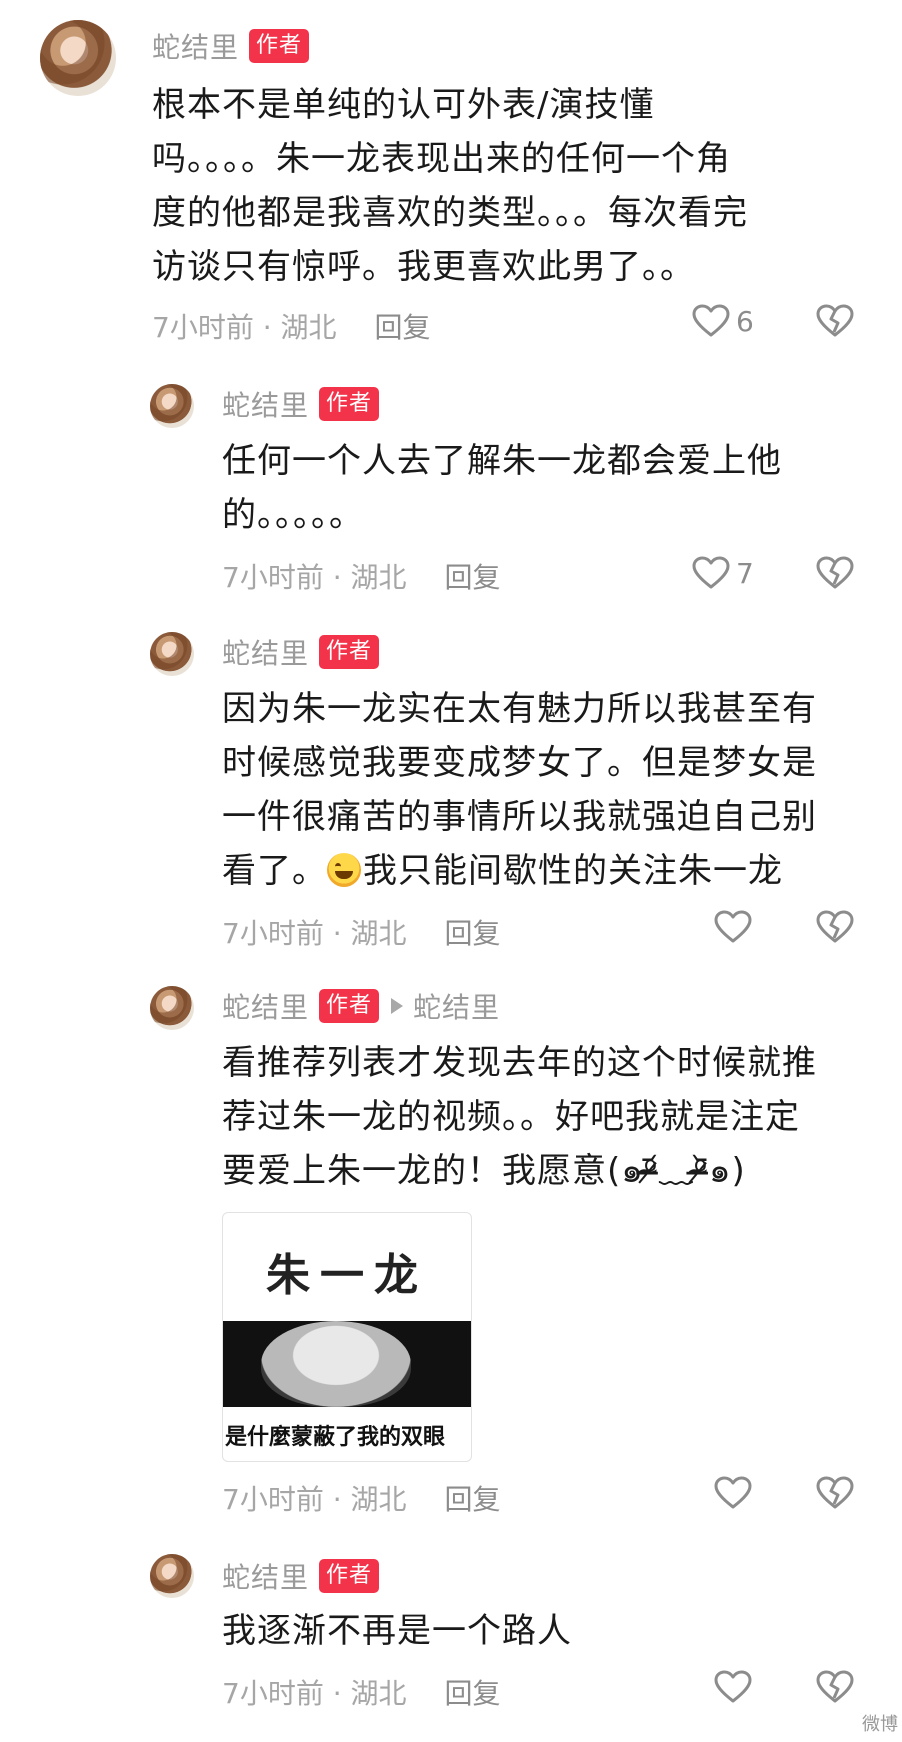 The width and height of the screenshot is (902, 1742). Describe the element at coordinates (519, 763) in the screenshot. I see `comment-line: 时候感觉我要变成梦女了。但是梦女是` at that location.